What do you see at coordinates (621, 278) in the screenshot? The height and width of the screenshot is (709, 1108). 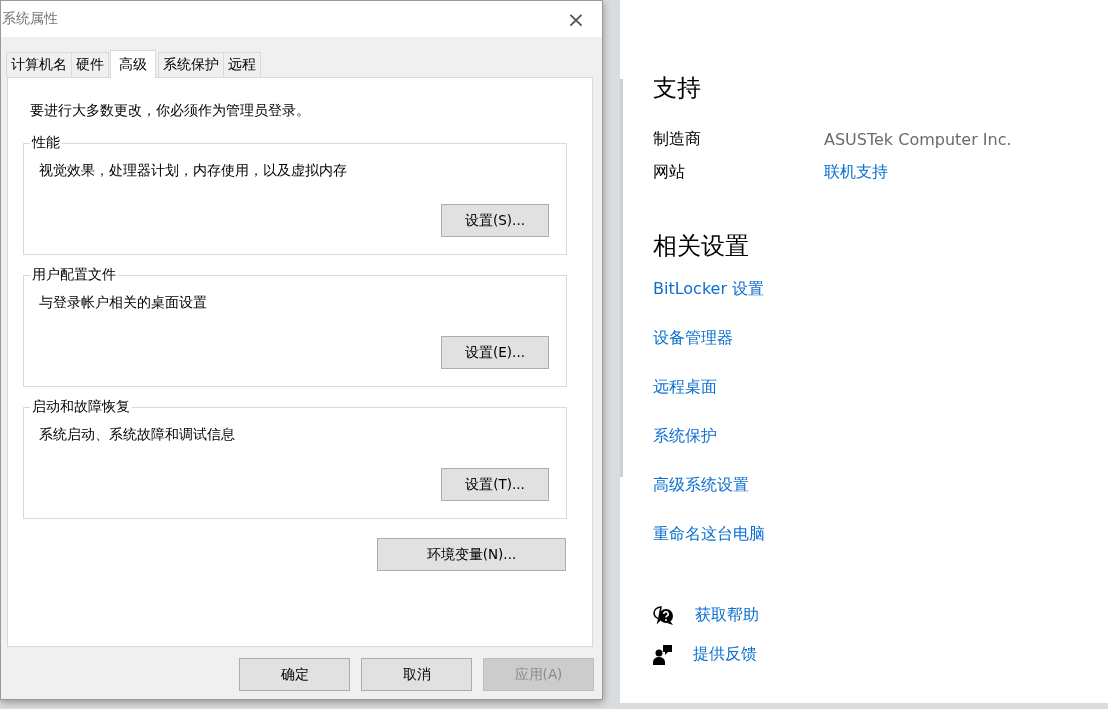 I see `scrollbar` at bounding box center [621, 278].